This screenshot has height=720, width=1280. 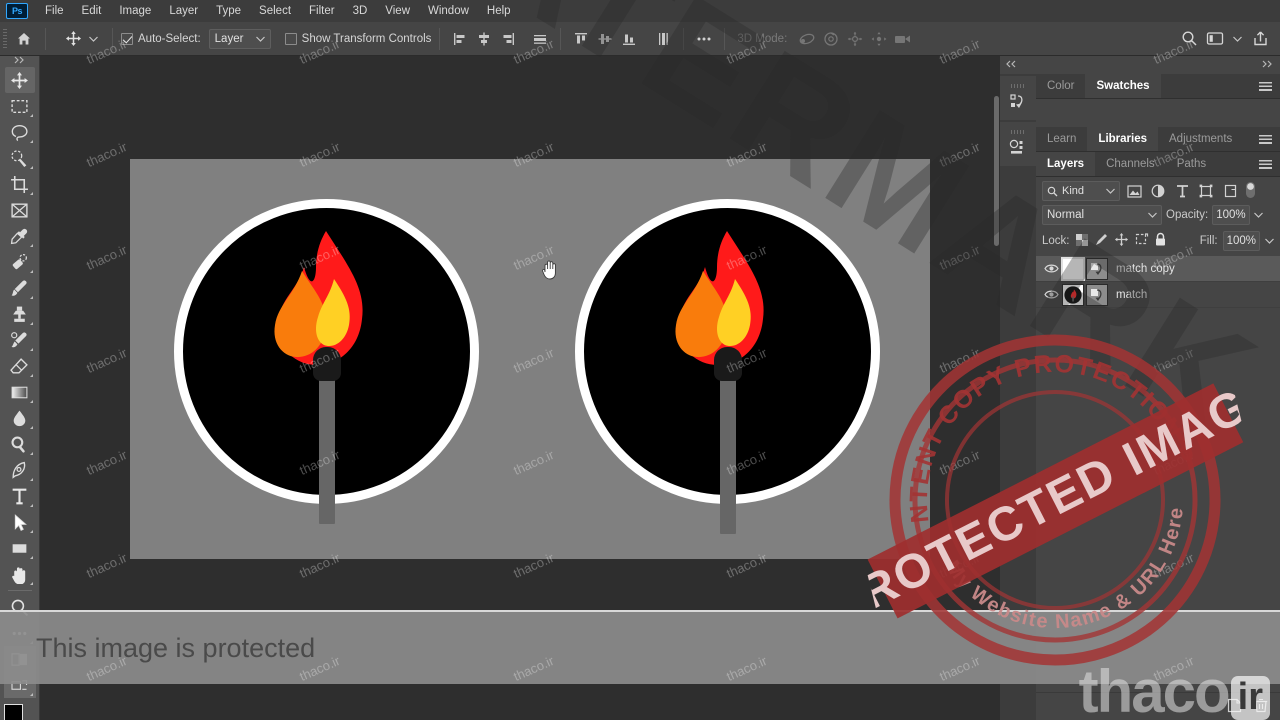 What do you see at coordinates (322, 11) in the screenshot?
I see `menu-item-filter: Filter` at bounding box center [322, 11].